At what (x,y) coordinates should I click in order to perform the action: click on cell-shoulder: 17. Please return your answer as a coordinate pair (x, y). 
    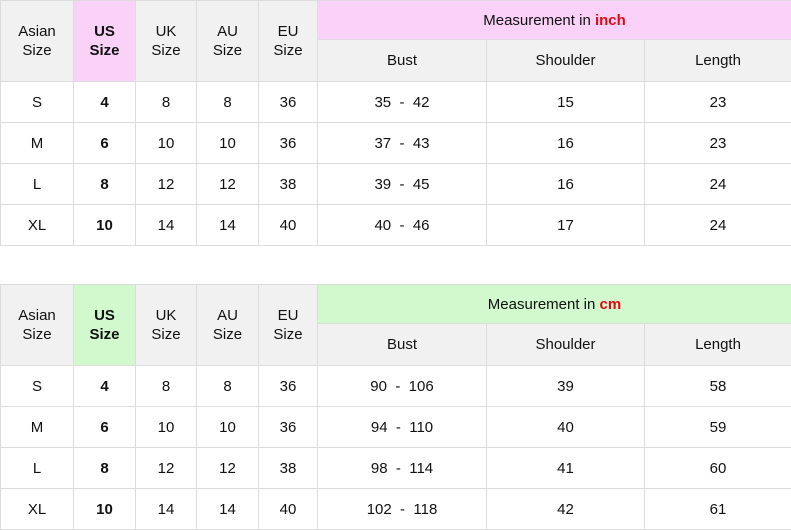
    Looking at the image, I should click on (566, 225).